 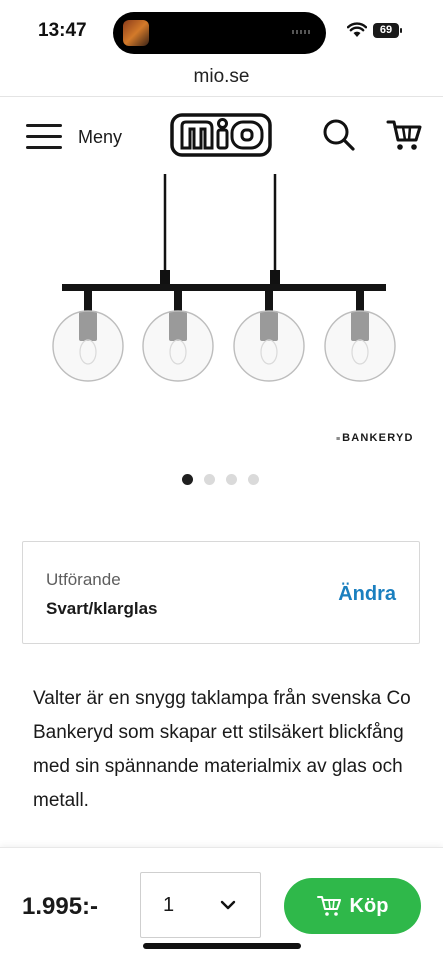 I want to click on hamburger-icon, so click(x=44, y=137).